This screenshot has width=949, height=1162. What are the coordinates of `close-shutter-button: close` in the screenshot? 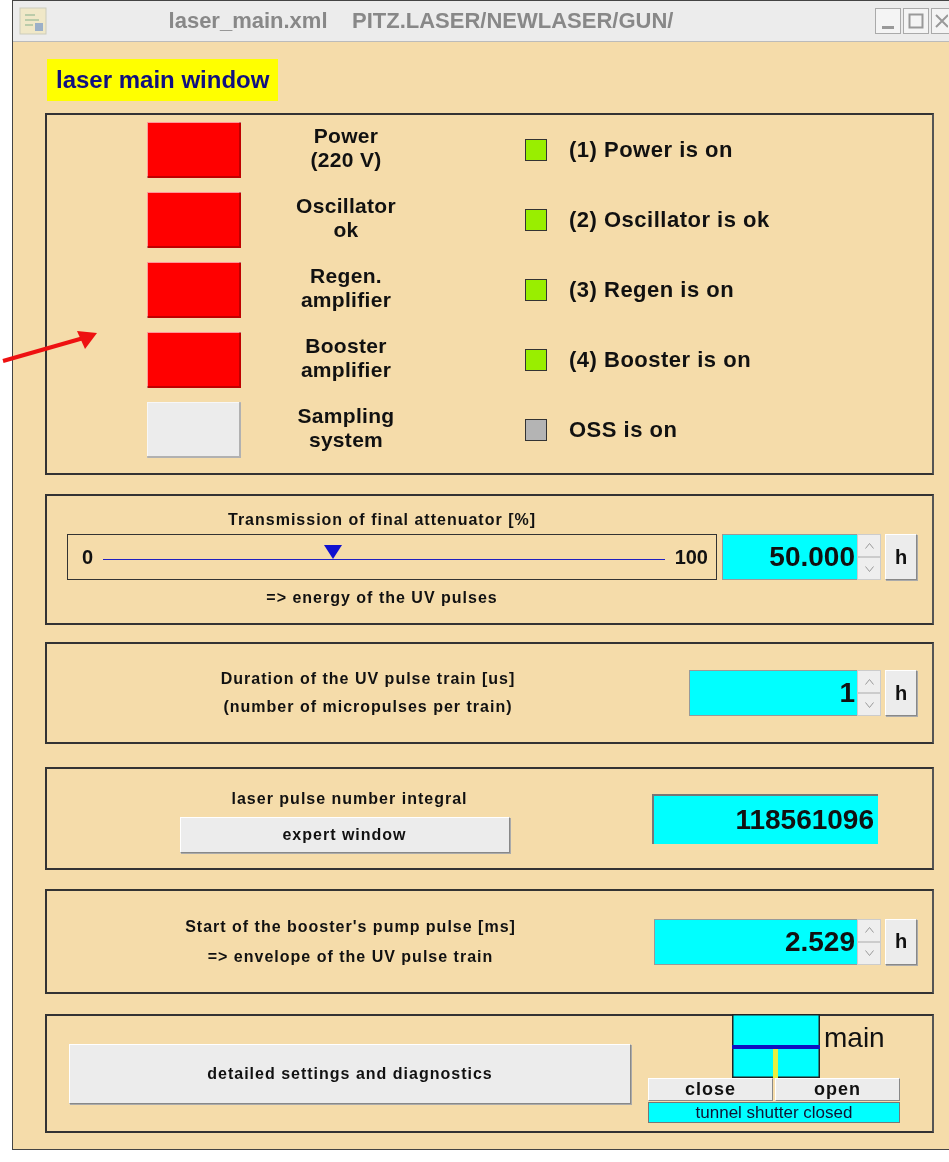 It's located at (710, 1089).